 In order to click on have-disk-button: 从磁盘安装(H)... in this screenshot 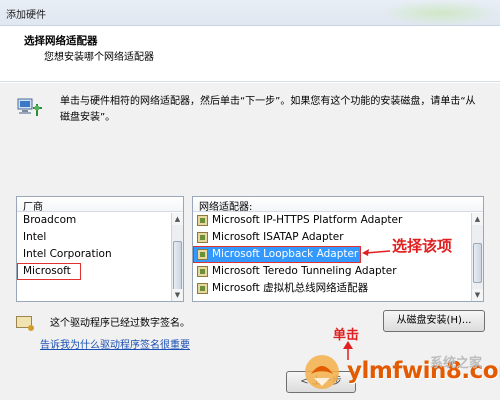, I will do `click(434, 321)`.